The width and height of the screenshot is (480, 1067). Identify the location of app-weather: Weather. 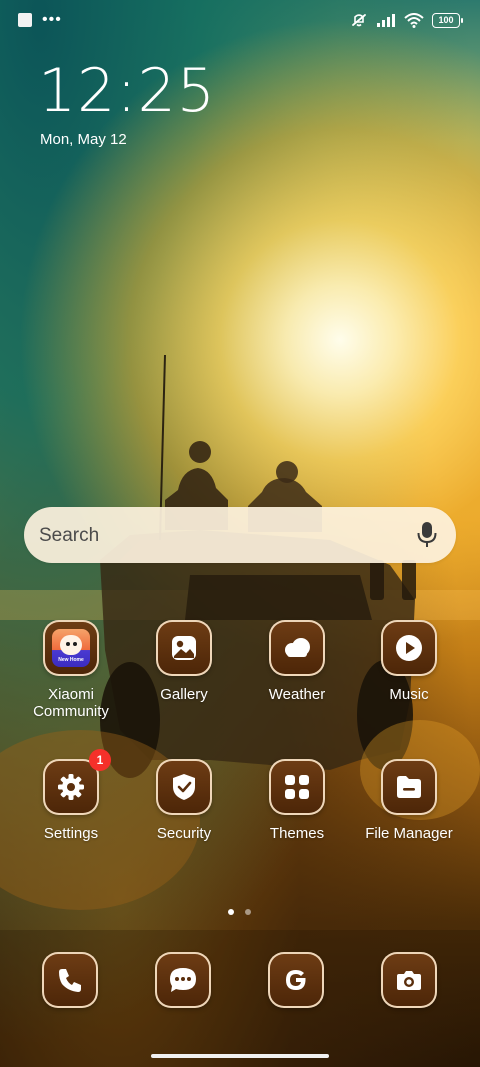
(297, 661).